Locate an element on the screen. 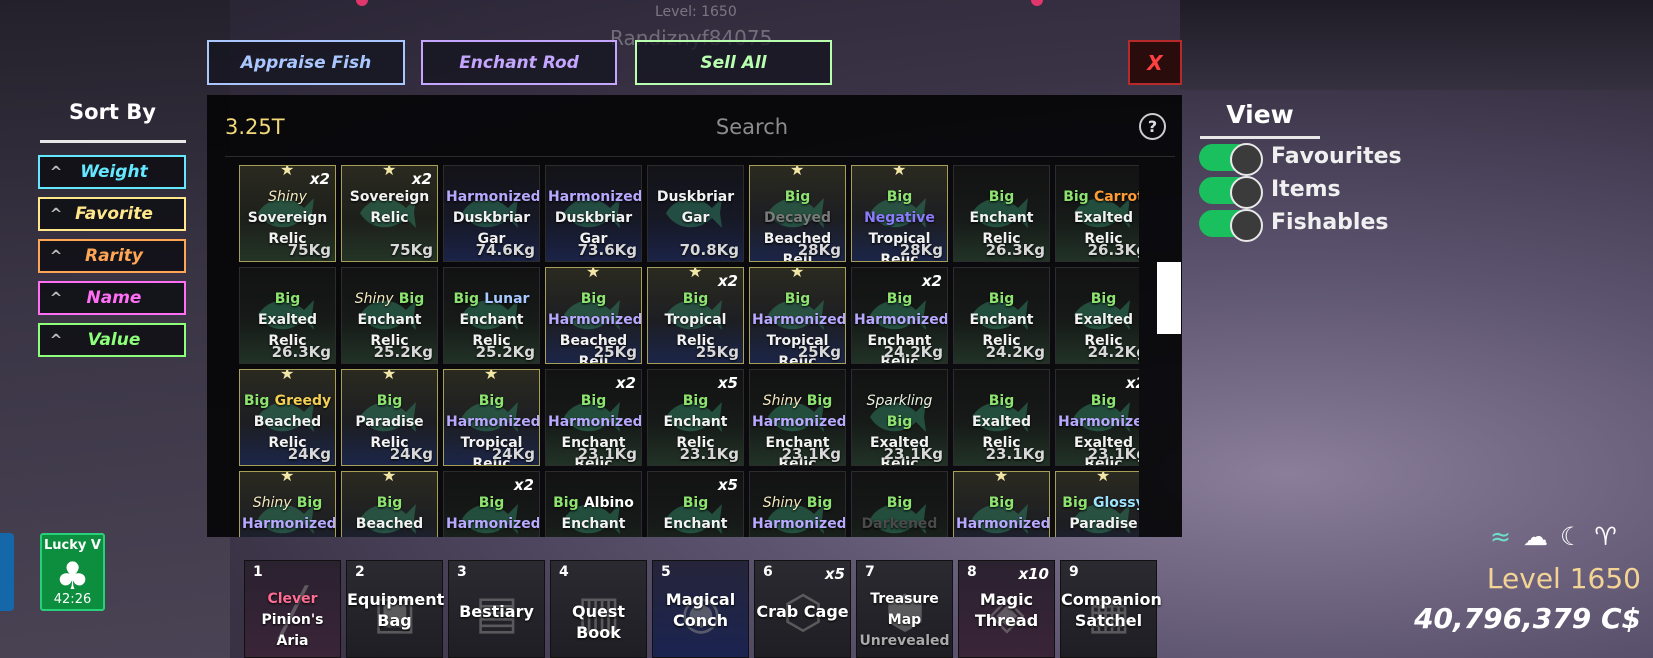 This screenshot has width=1653, height=658. inventory-item: Big Albino Enchant is located at coordinates (593, 504).